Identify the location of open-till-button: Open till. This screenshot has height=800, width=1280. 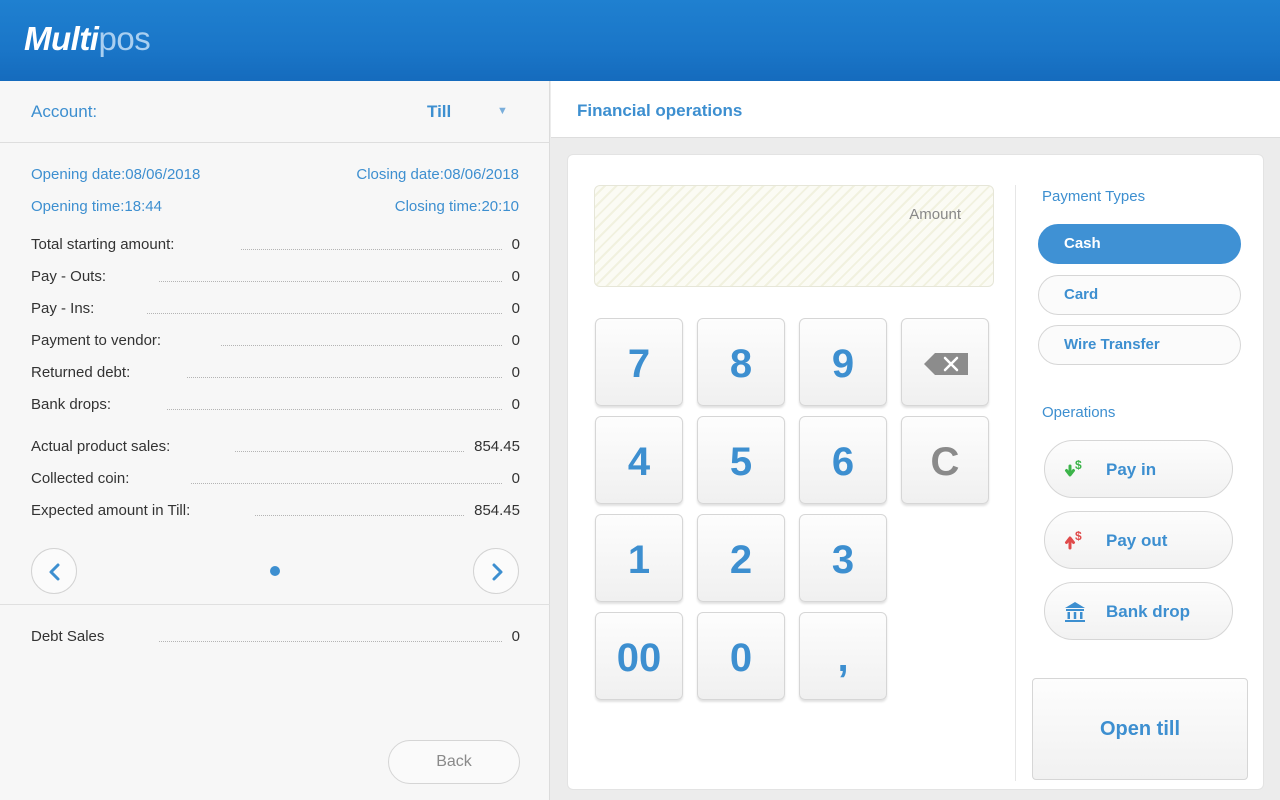
(1140, 729).